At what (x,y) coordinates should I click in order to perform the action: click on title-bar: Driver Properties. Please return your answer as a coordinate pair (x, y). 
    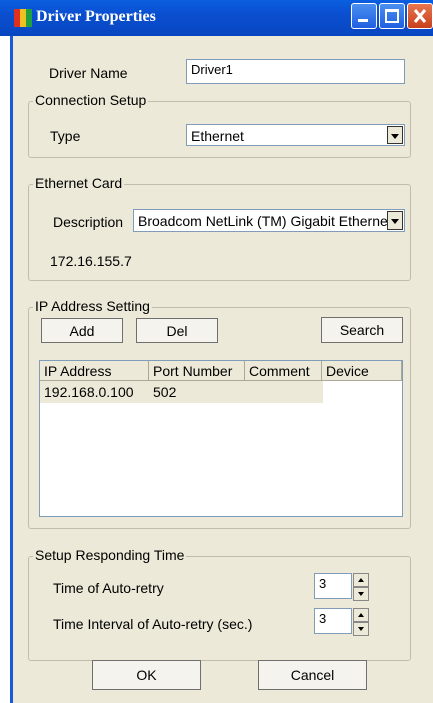
    Looking at the image, I should click on (216, 18).